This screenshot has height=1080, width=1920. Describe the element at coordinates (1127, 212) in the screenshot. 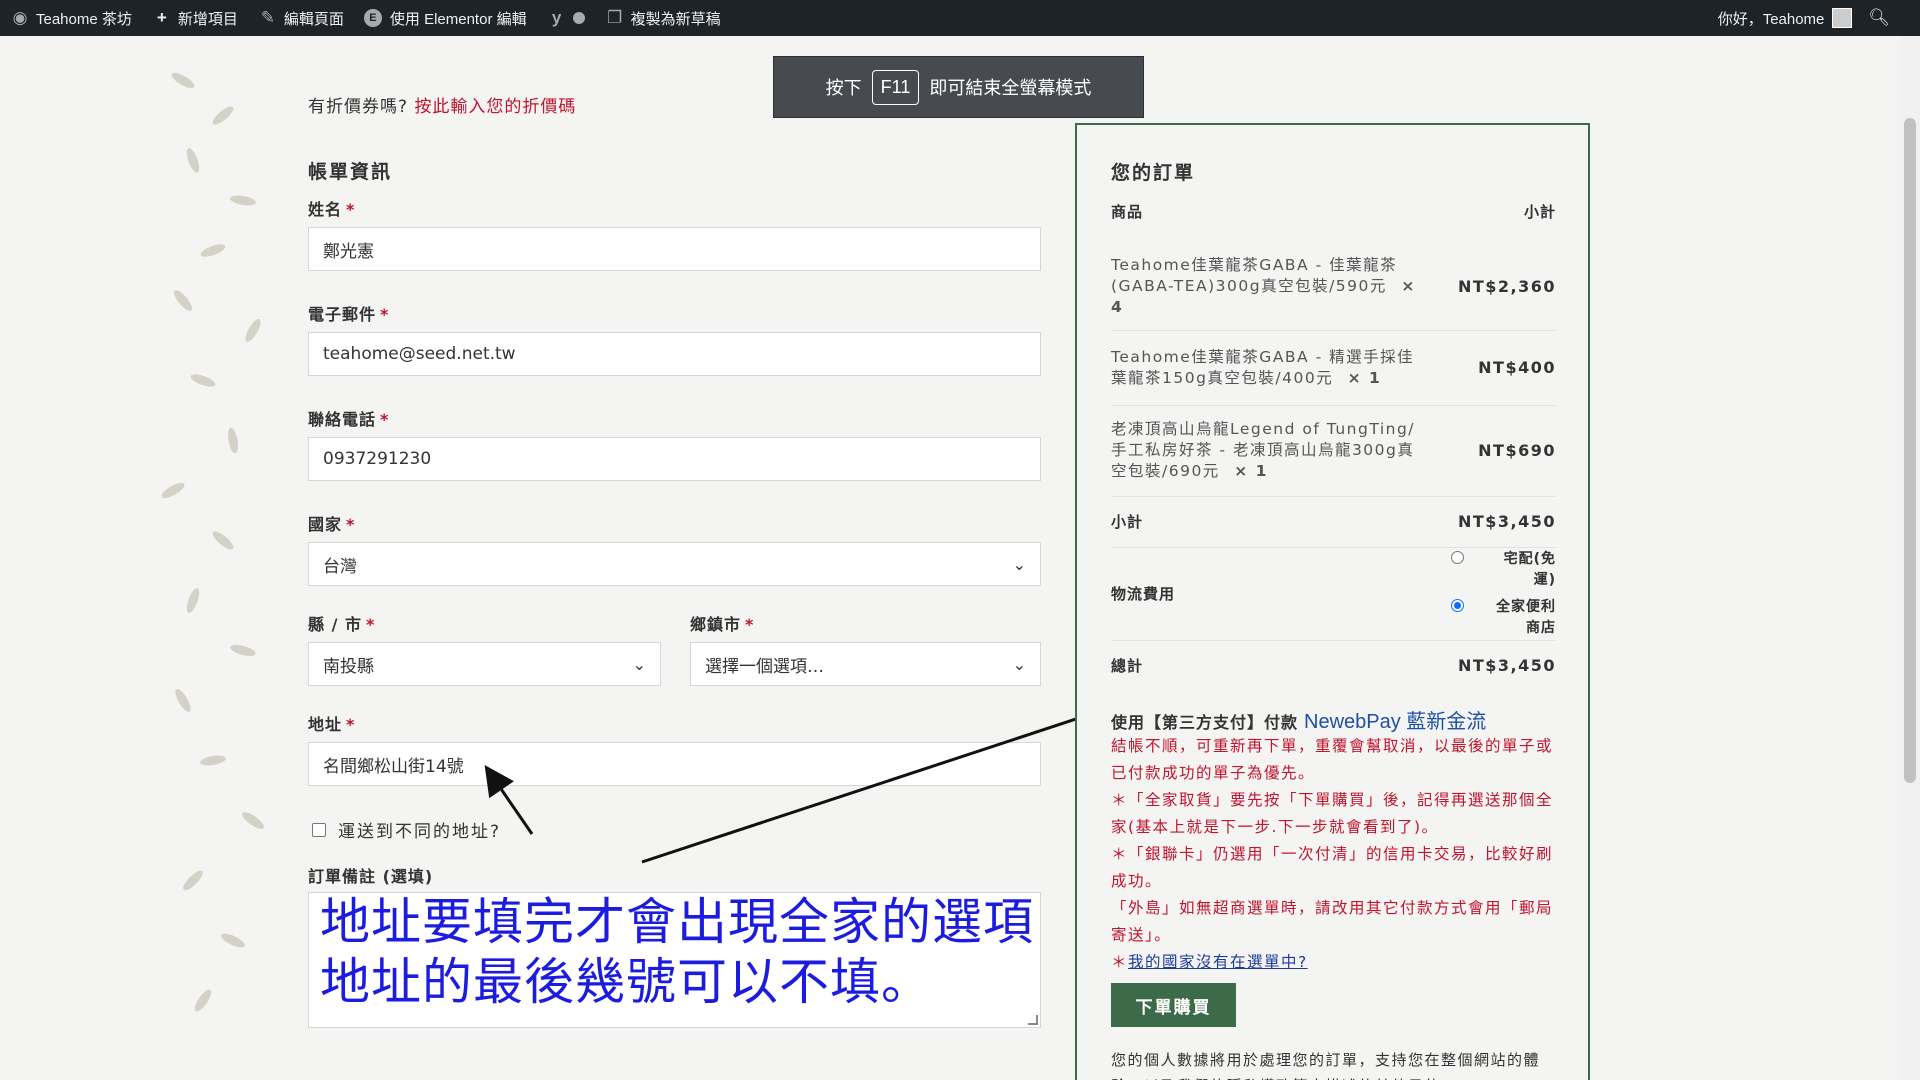

I see `col-product: 商品` at that location.